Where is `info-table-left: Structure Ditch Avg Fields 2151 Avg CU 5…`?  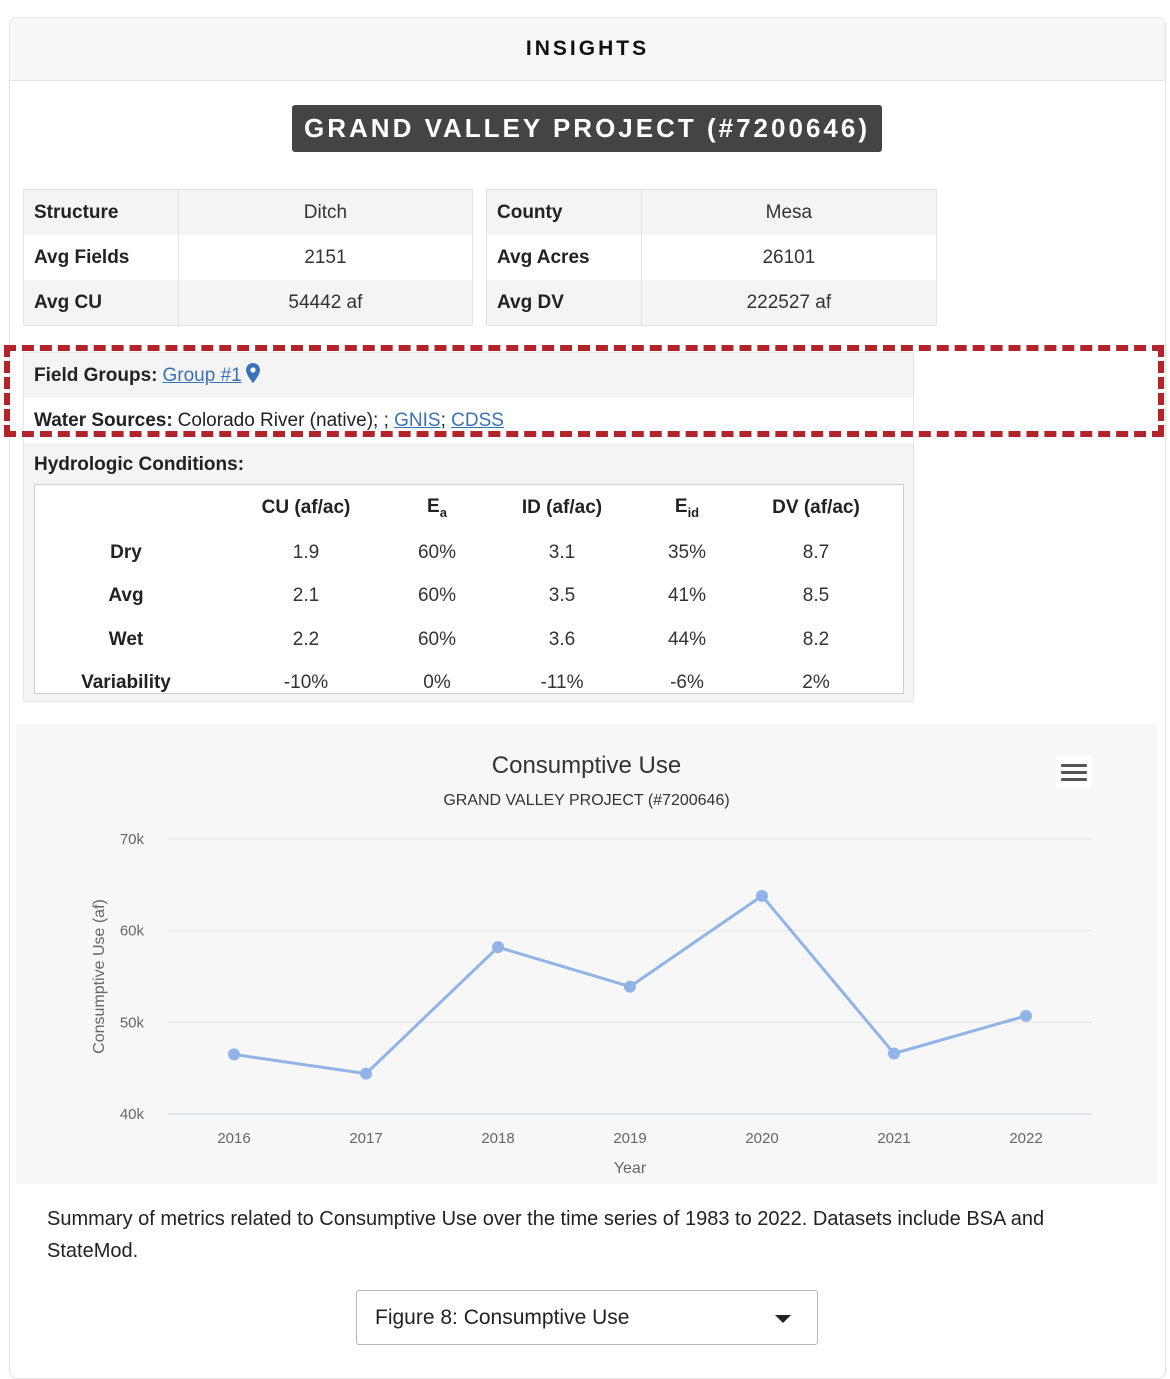 info-table-left: Structure Ditch Avg Fields 2151 Avg CU 5… is located at coordinates (248, 257).